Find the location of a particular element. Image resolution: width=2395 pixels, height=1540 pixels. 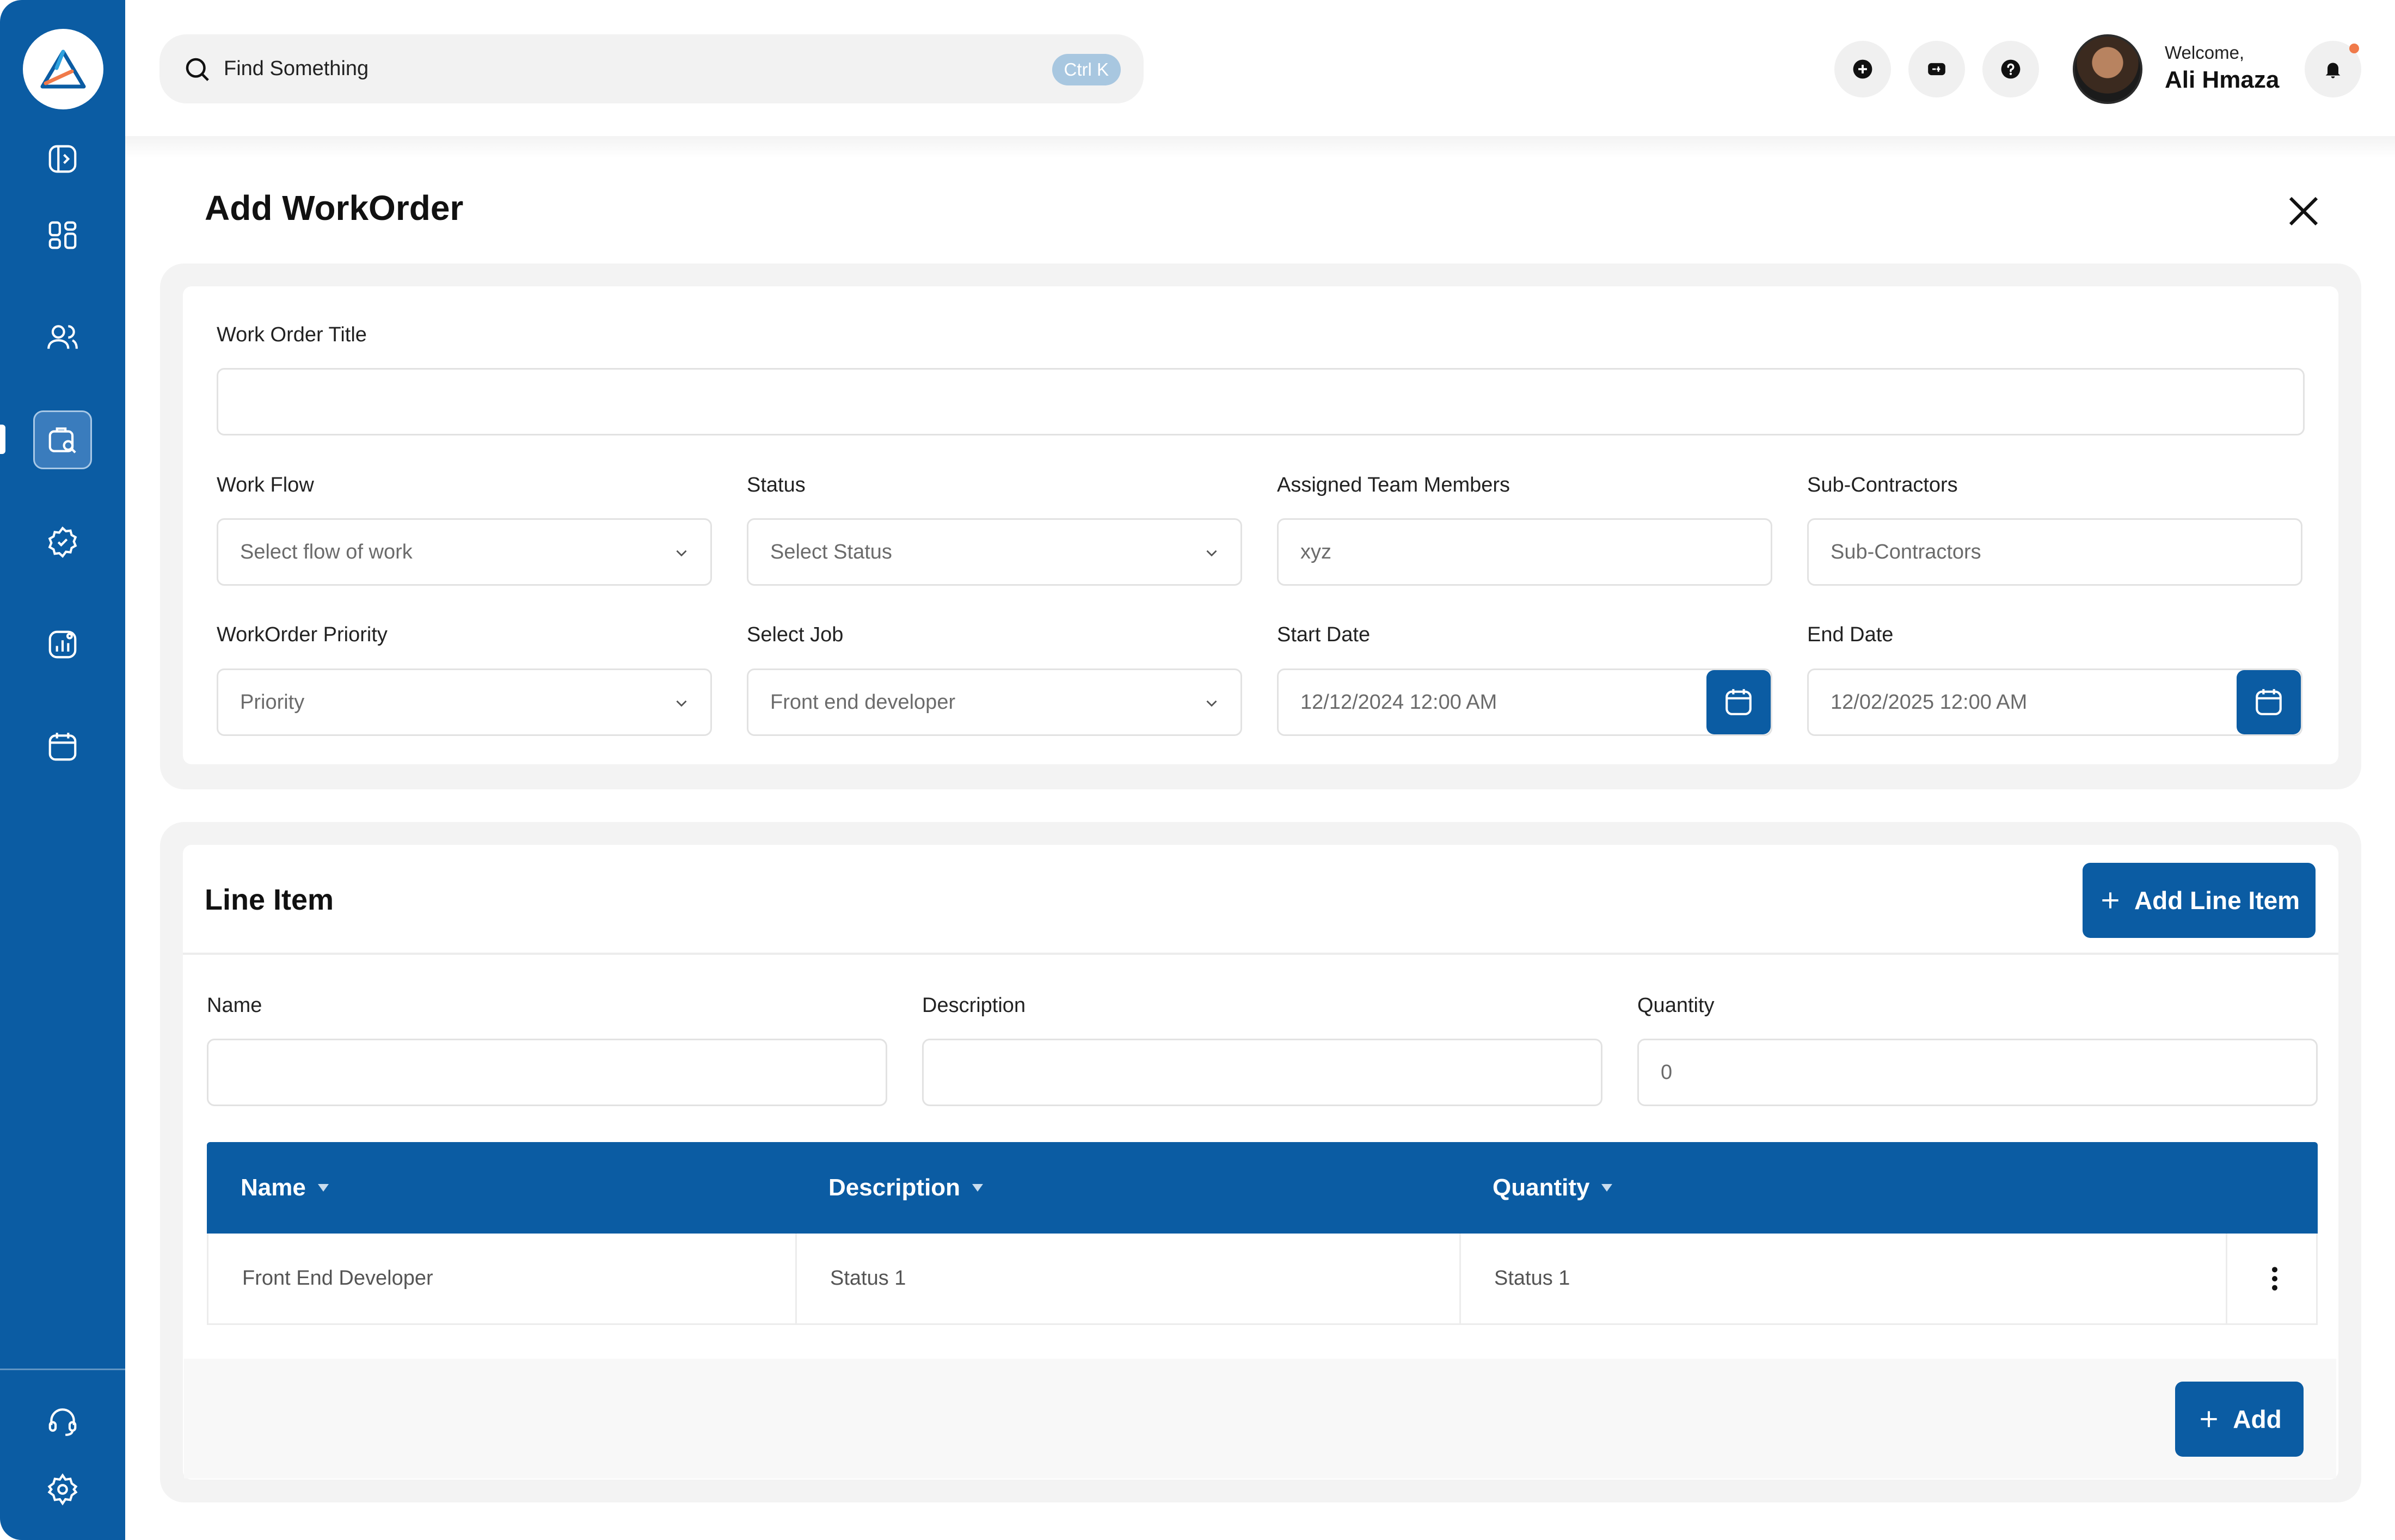

line-item-title: Line Item is located at coordinates (269, 899).